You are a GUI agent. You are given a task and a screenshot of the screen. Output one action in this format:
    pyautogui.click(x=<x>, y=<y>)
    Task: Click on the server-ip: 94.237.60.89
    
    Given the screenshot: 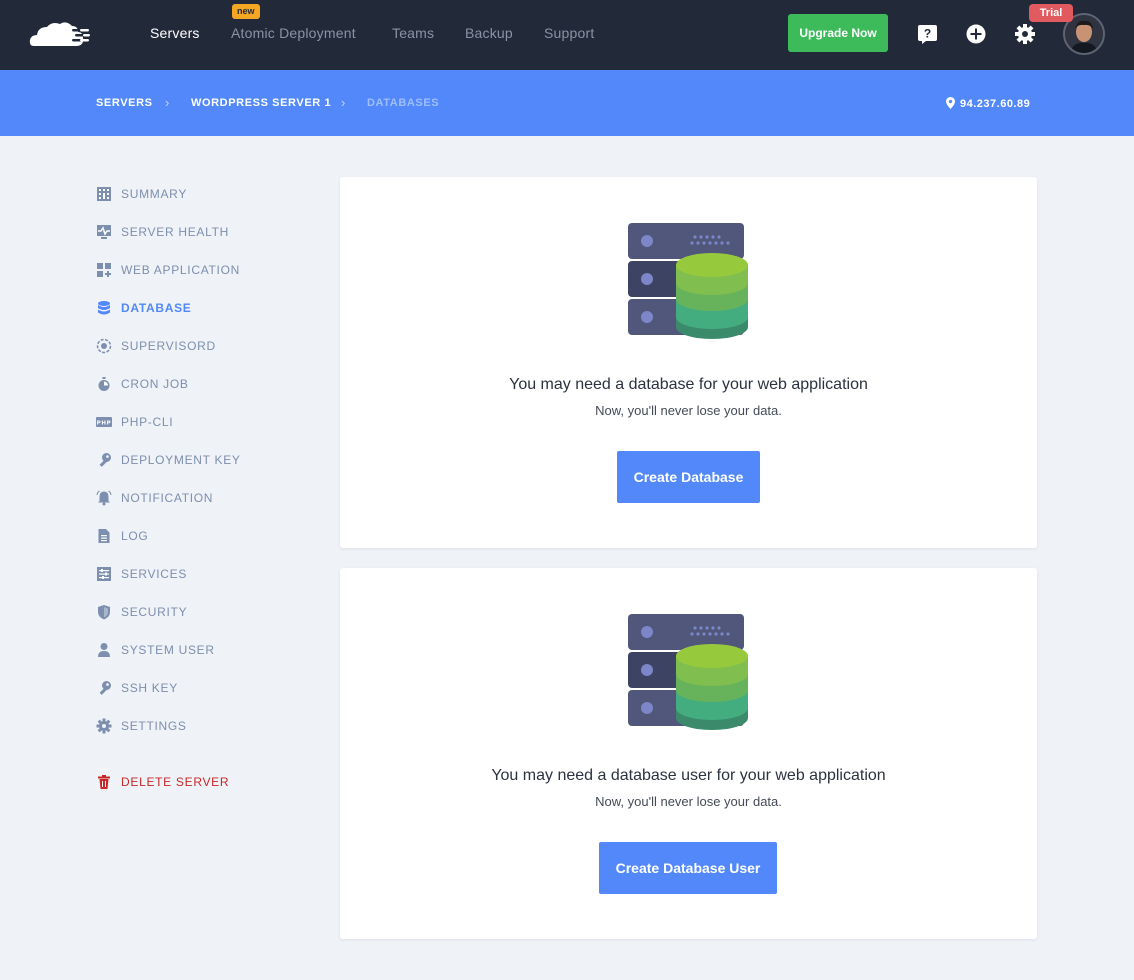 What is the action you would take?
    pyautogui.click(x=988, y=103)
    